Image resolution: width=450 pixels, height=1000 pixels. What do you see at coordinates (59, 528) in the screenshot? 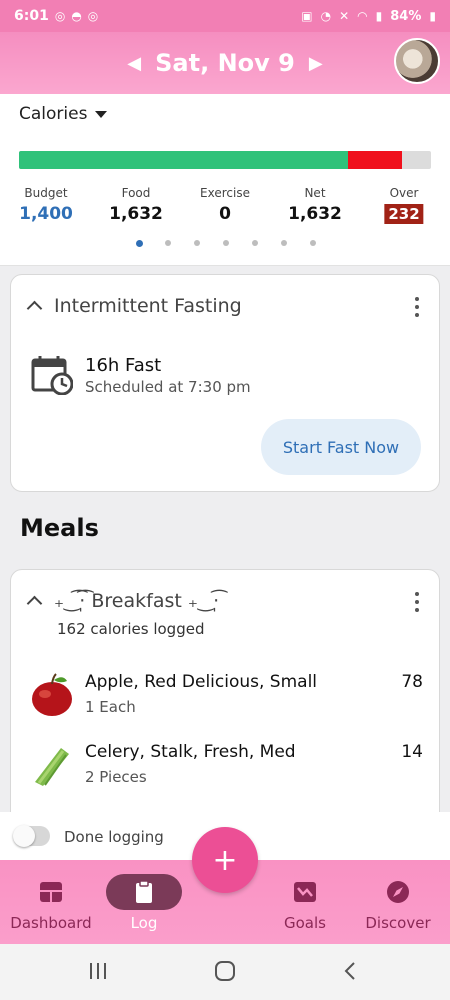
I see `meals-heading: Meals` at bounding box center [59, 528].